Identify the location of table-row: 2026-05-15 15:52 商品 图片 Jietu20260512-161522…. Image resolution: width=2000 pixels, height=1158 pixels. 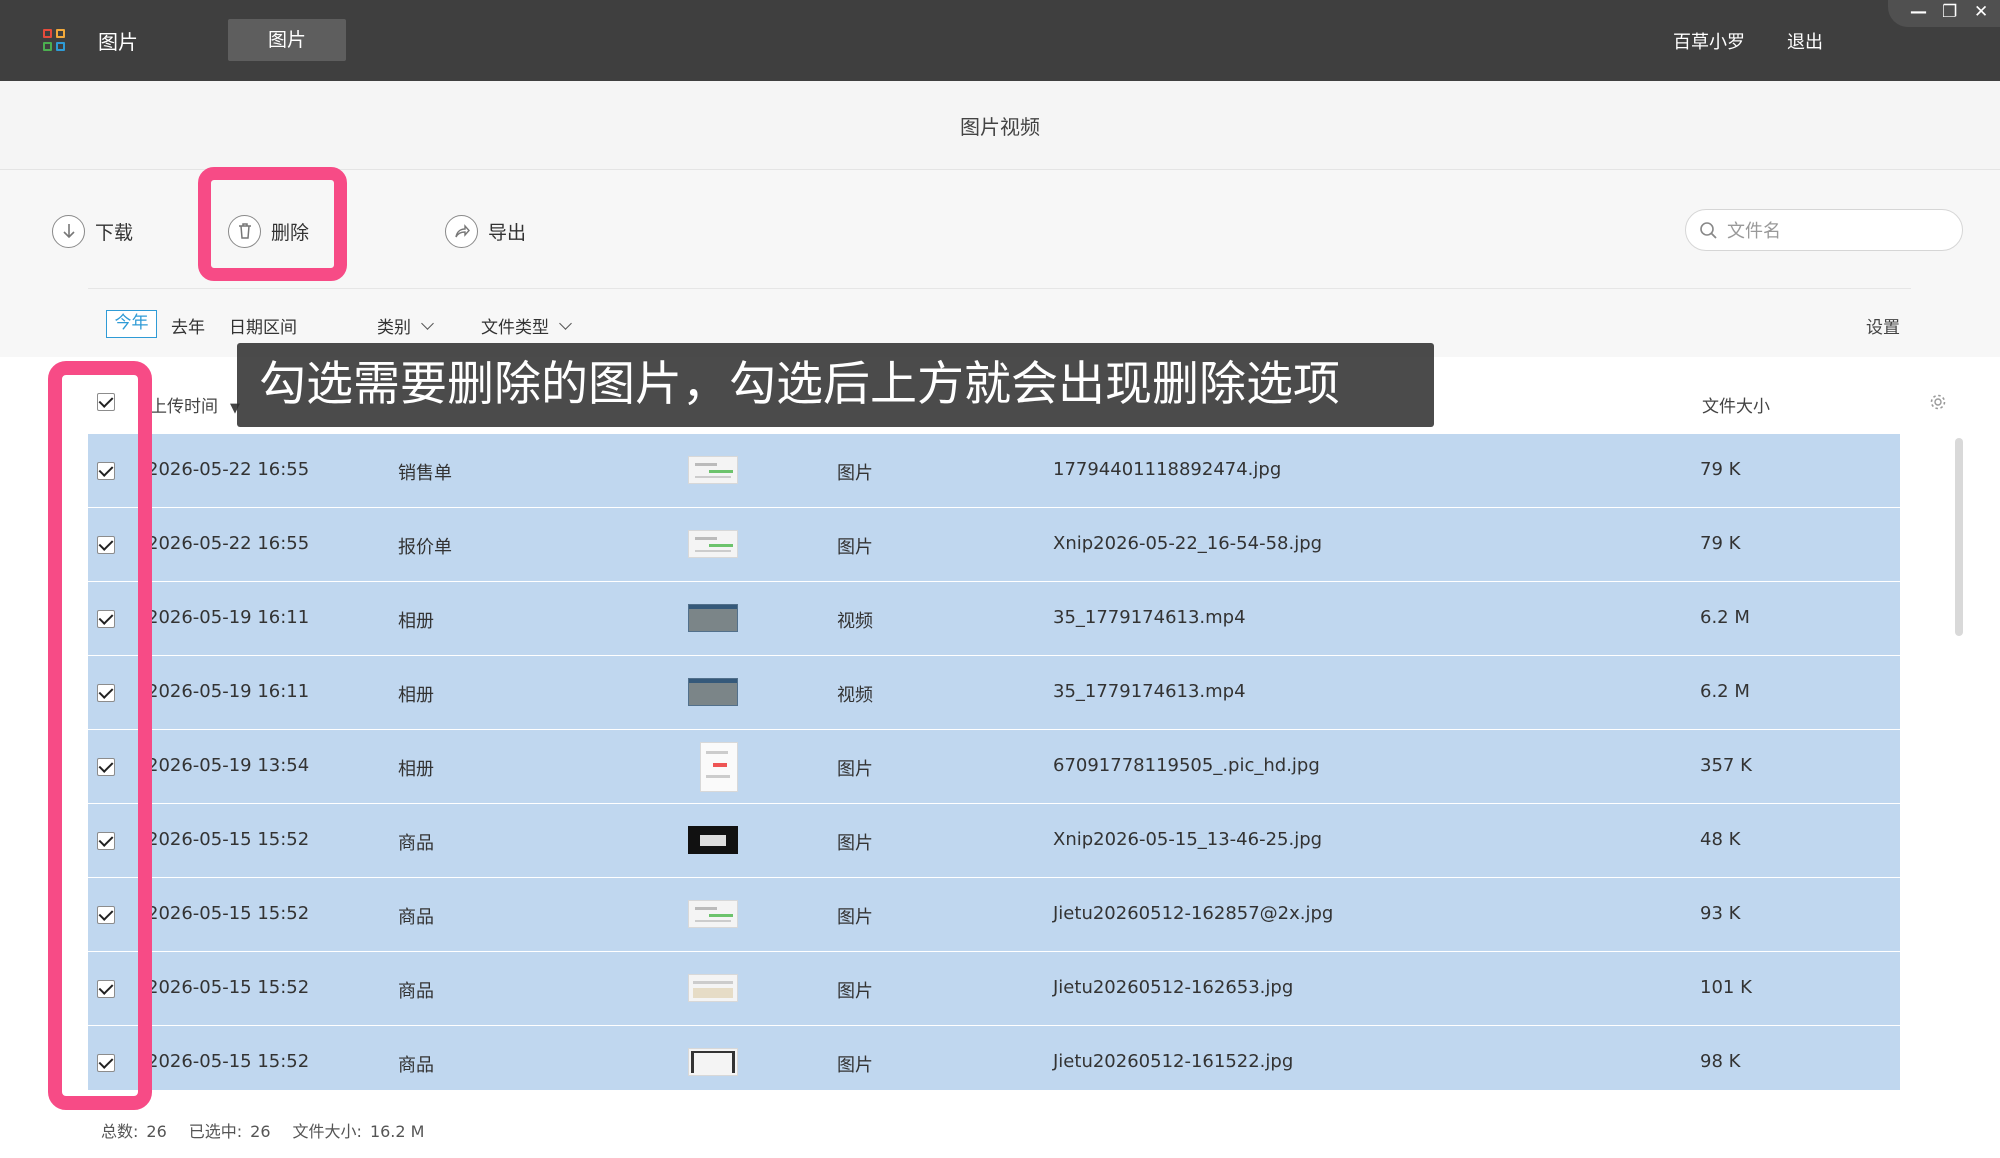
(994, 1058).